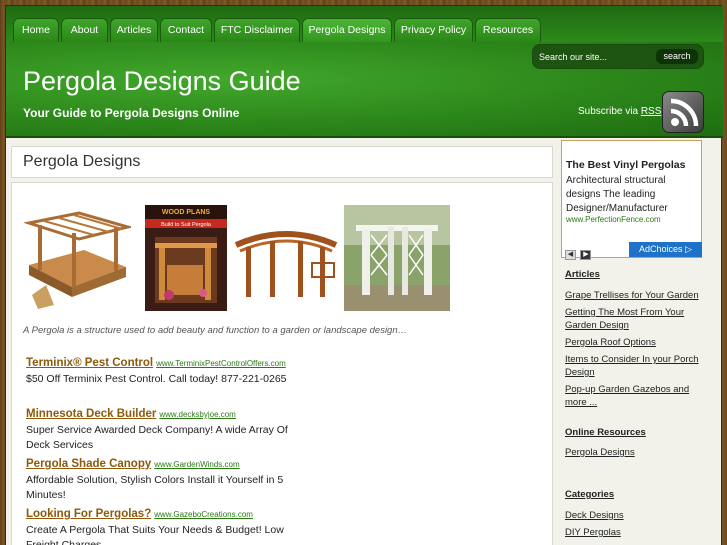 Image resolution: width=727 pixels, height=545 pixels. Describe the element at coordinates (88, 514) in the screenshot. I see `ad-title: Looking For Pergolas?` at that location.